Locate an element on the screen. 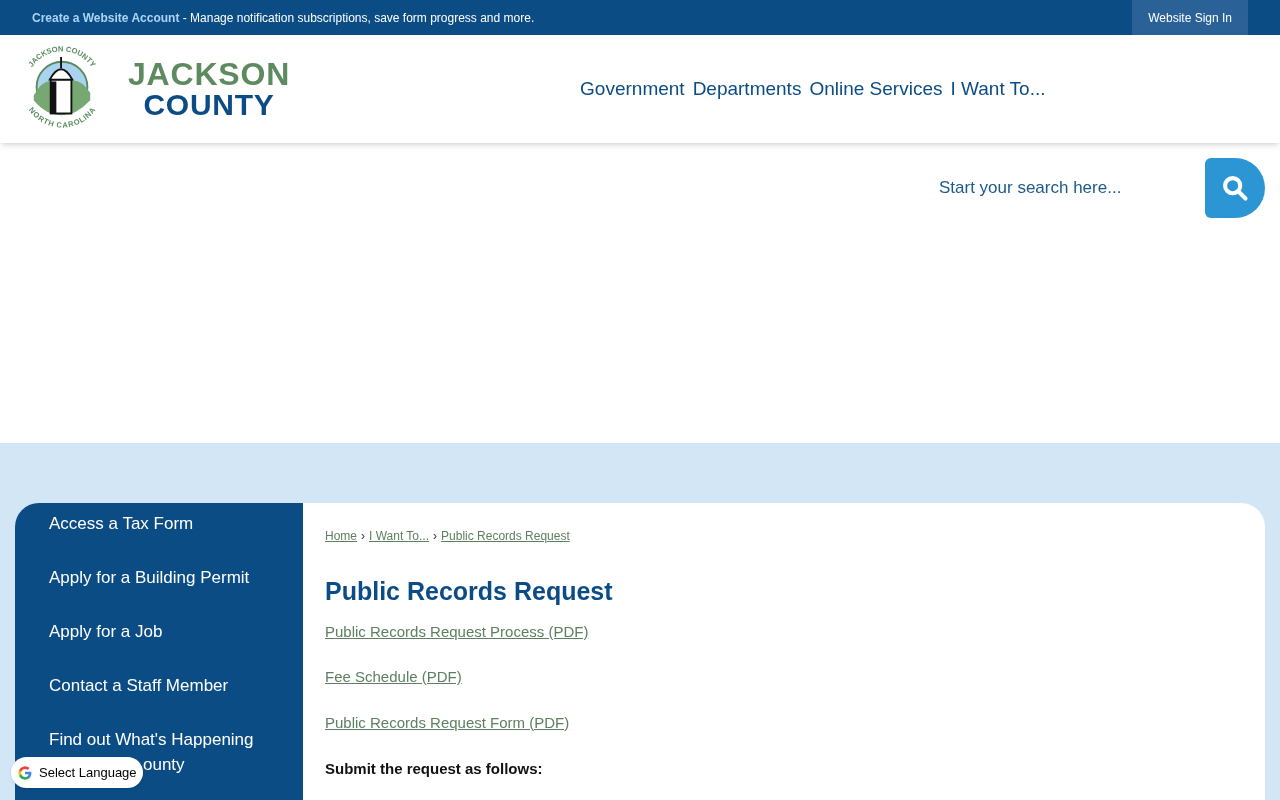 This screenshot has width=1280, height=800. language-selector: Select Language is located at coordinates (77, 772).